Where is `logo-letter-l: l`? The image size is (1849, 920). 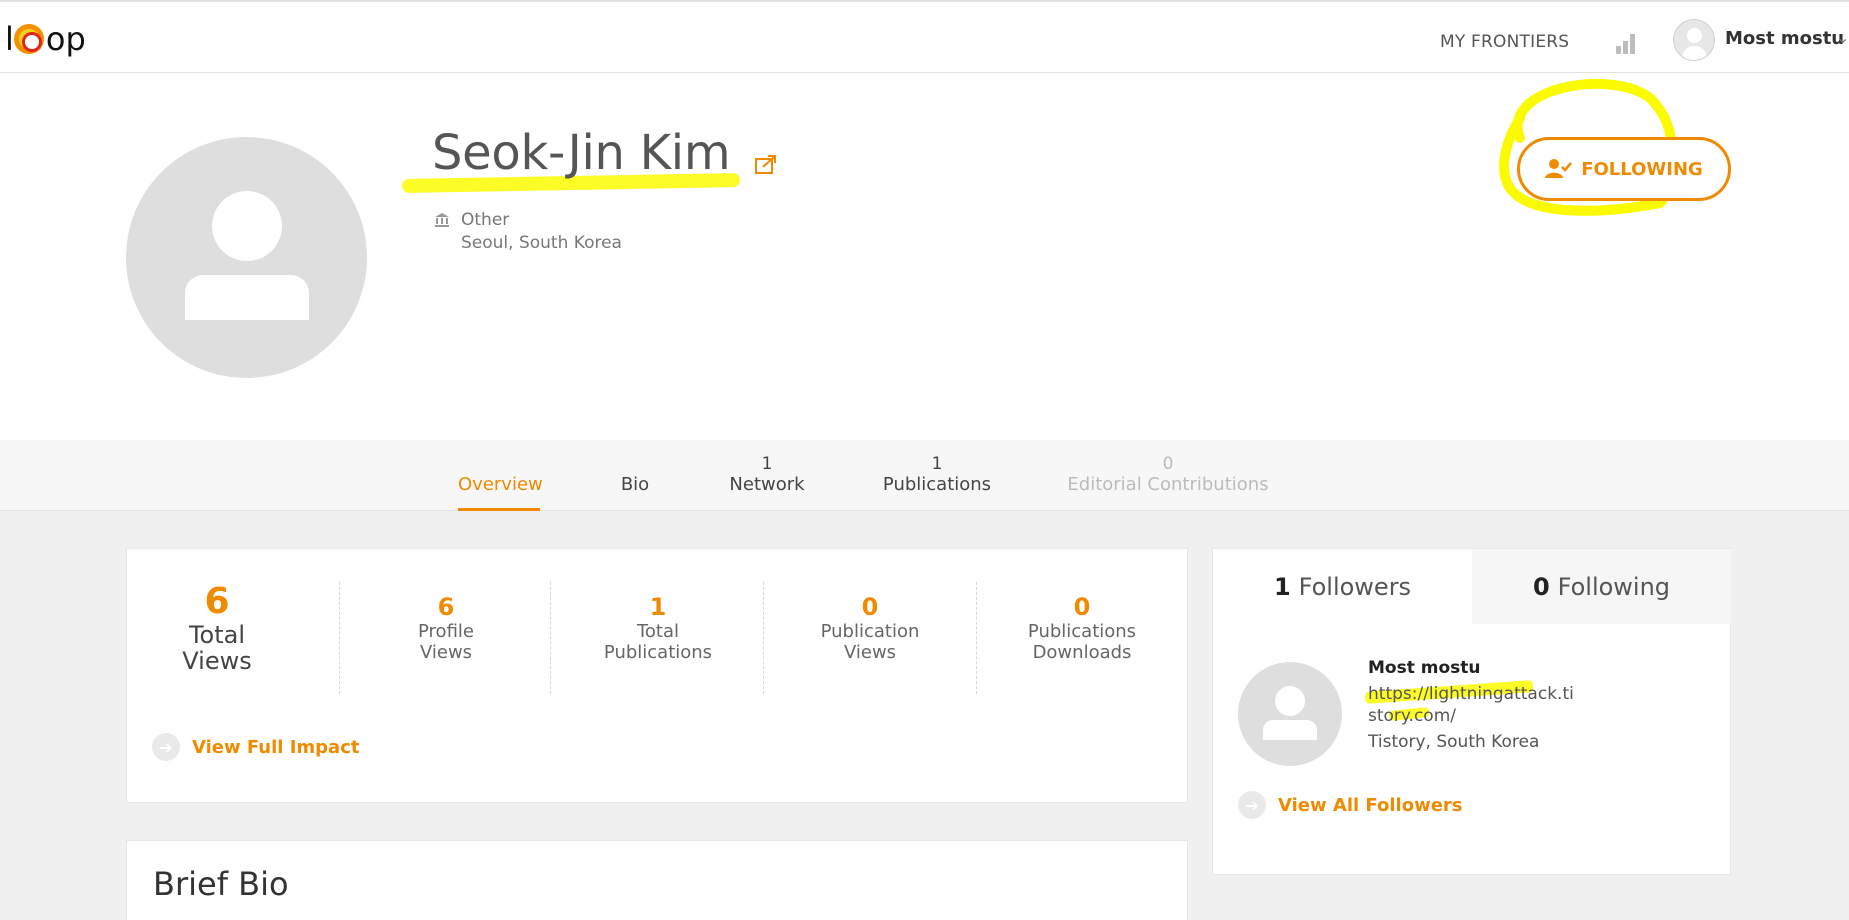
logo-letter-l: l is located at coordinates (9, 39).